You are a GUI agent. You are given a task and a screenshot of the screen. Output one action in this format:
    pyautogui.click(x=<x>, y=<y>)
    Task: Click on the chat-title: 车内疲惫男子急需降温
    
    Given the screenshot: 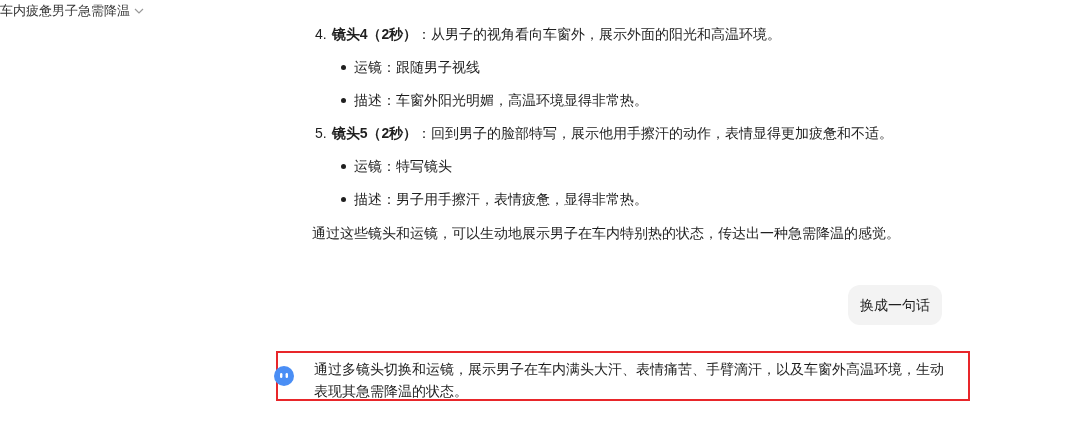 What is the action you would take?
    pyautogui.click(x=65, y=11)
    